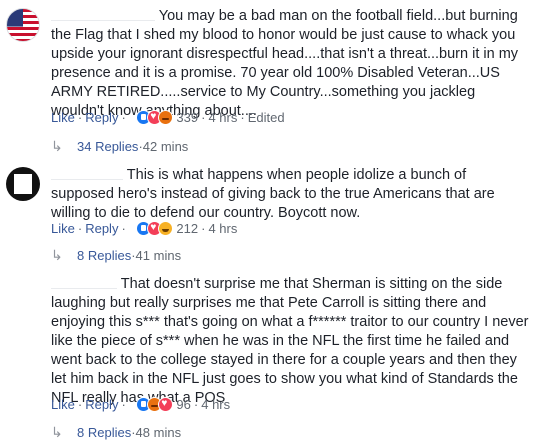 The height and width of the screenshot is (442, 535). I want to click on reaction-count: 96, so click(183, 404).